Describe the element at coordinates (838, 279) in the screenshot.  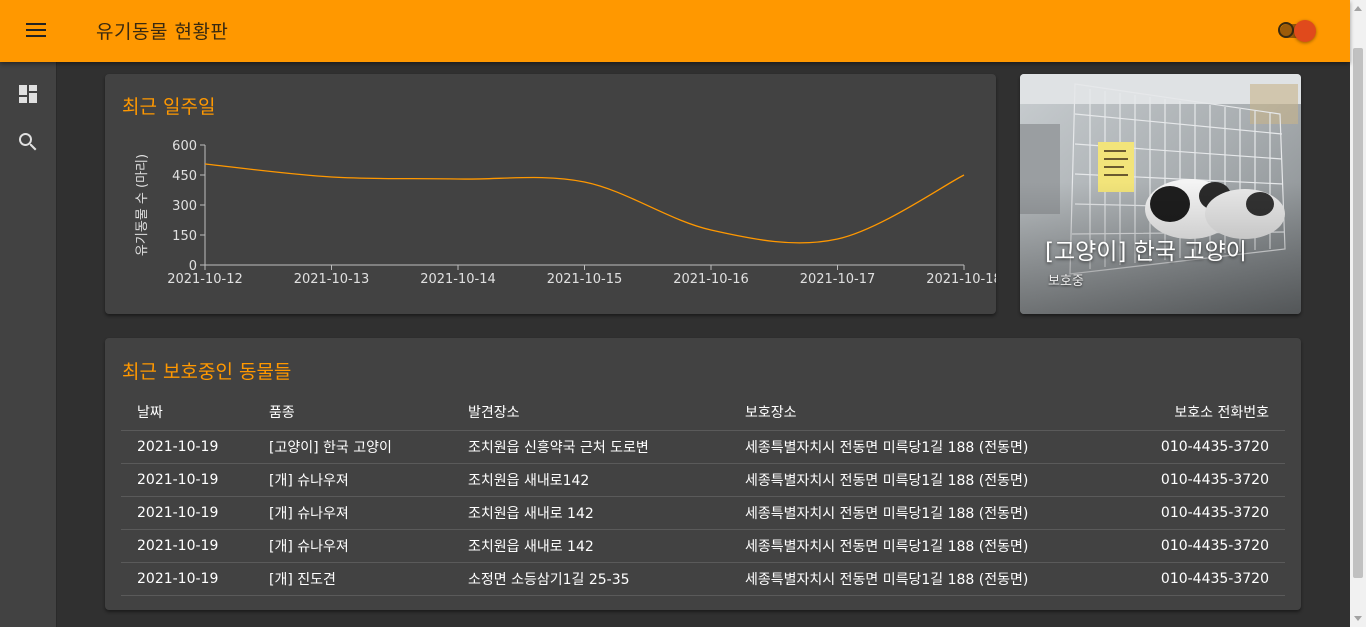
I see `x-tick-label: 2021-10-17` at that location.